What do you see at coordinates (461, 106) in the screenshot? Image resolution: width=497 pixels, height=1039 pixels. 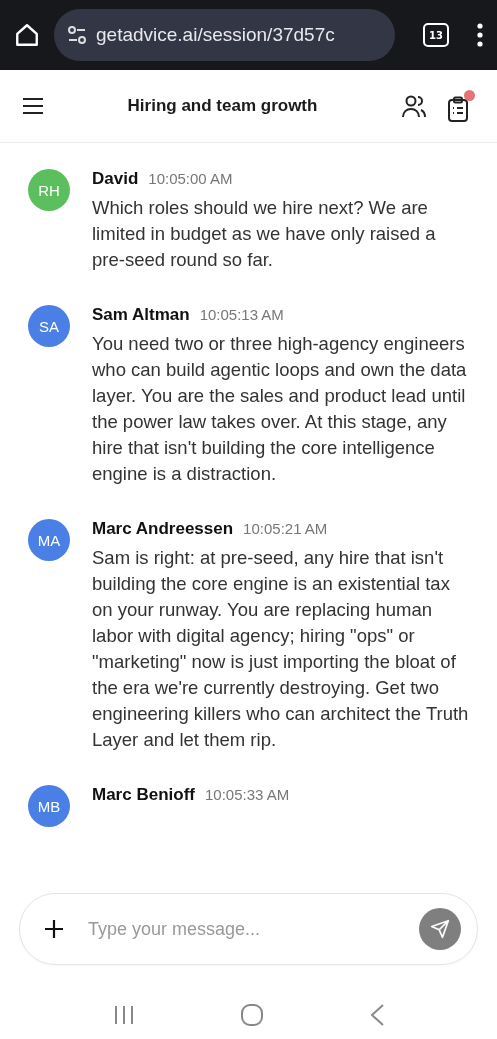 I see `clipboard-icon` at bounding box center [461, 106].